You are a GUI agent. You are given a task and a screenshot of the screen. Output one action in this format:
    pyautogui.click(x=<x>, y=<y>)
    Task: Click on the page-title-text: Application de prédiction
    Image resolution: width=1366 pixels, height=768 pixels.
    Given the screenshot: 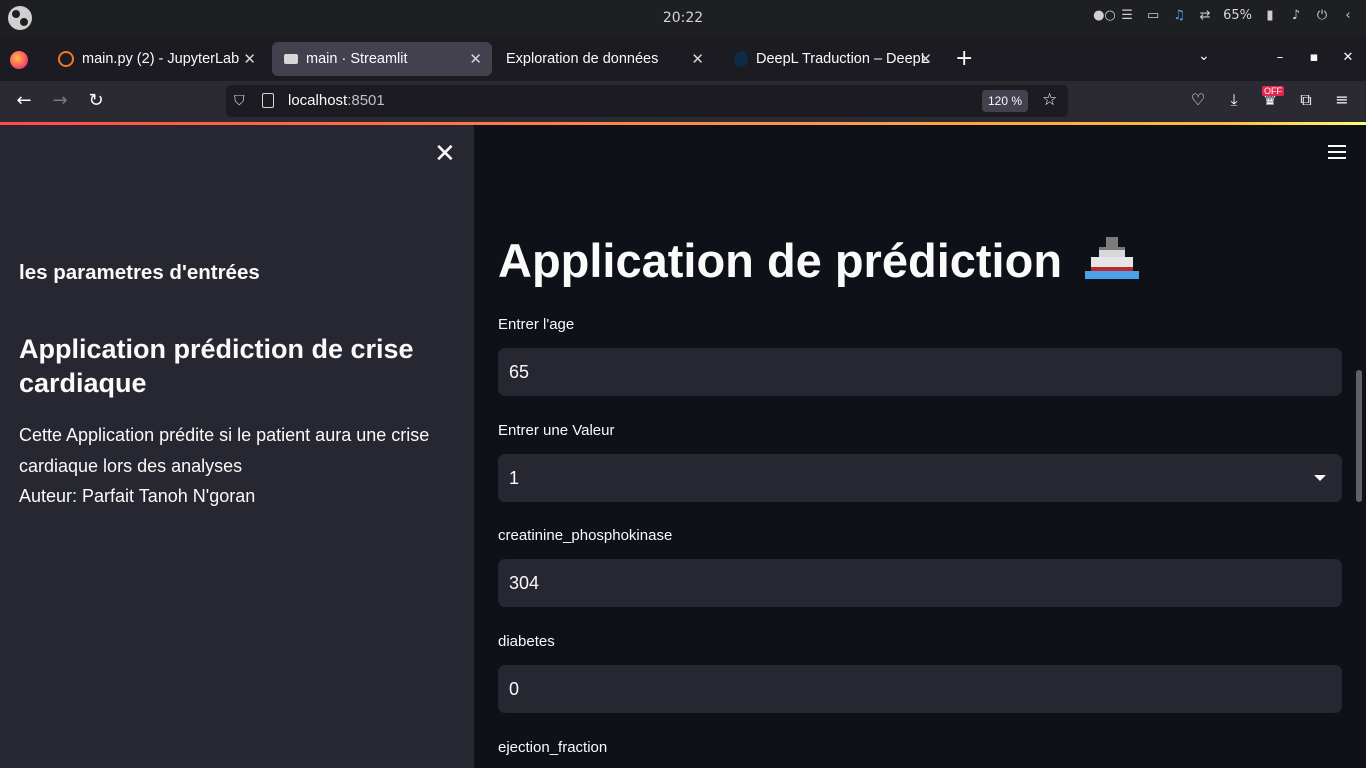 What is the action you would take?
    pyautogui.click(x=780, y=260)
    